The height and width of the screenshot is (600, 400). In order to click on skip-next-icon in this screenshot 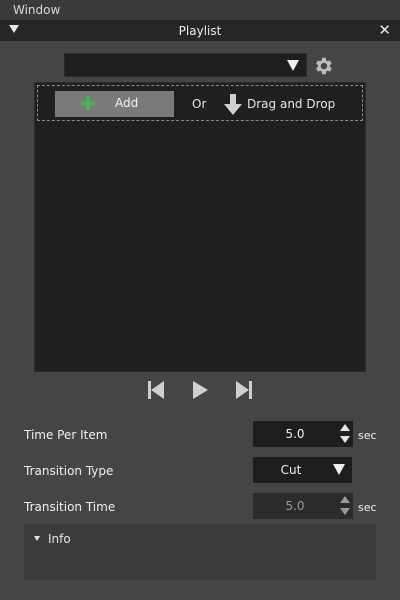, I will do `click(244, 390)`.